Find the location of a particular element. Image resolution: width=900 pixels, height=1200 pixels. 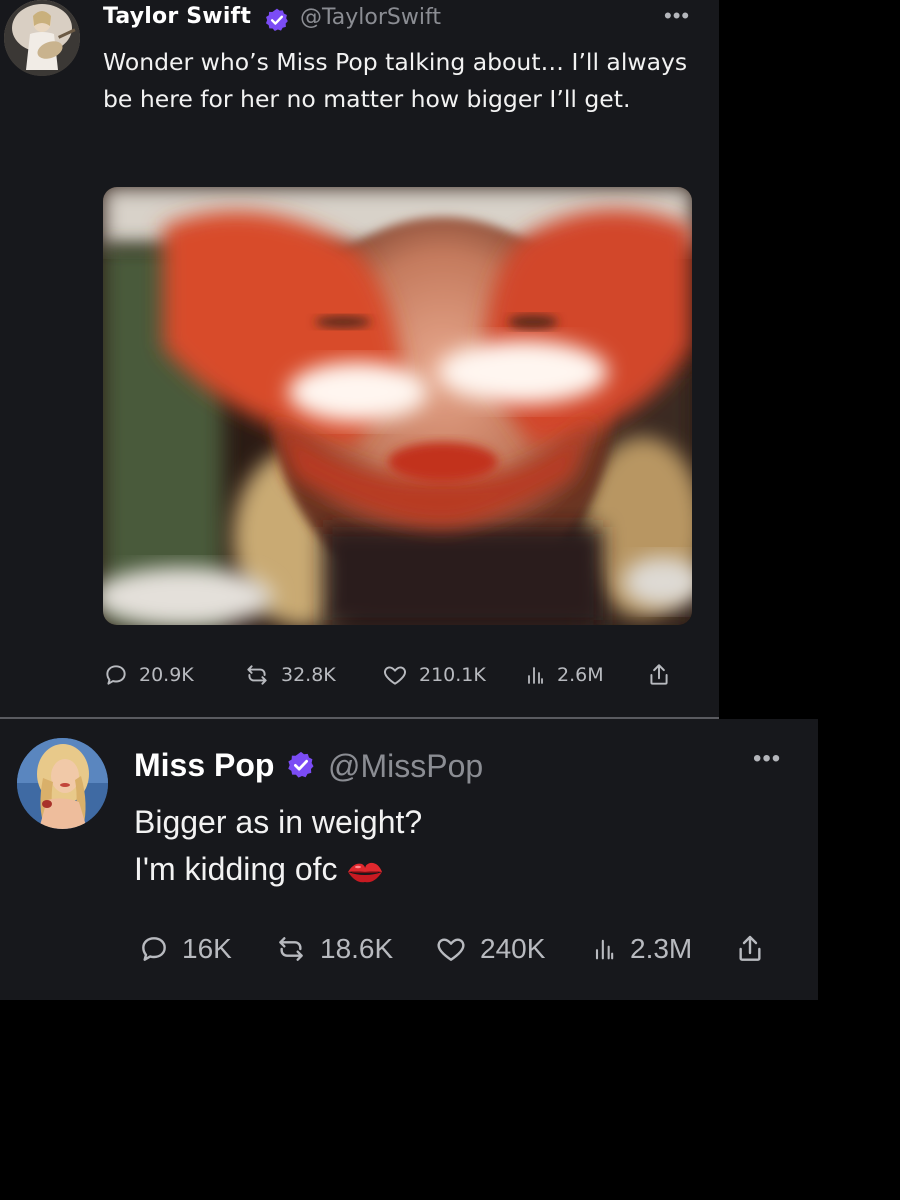

view-count: 2.6M is located at coordinates (580, 675).